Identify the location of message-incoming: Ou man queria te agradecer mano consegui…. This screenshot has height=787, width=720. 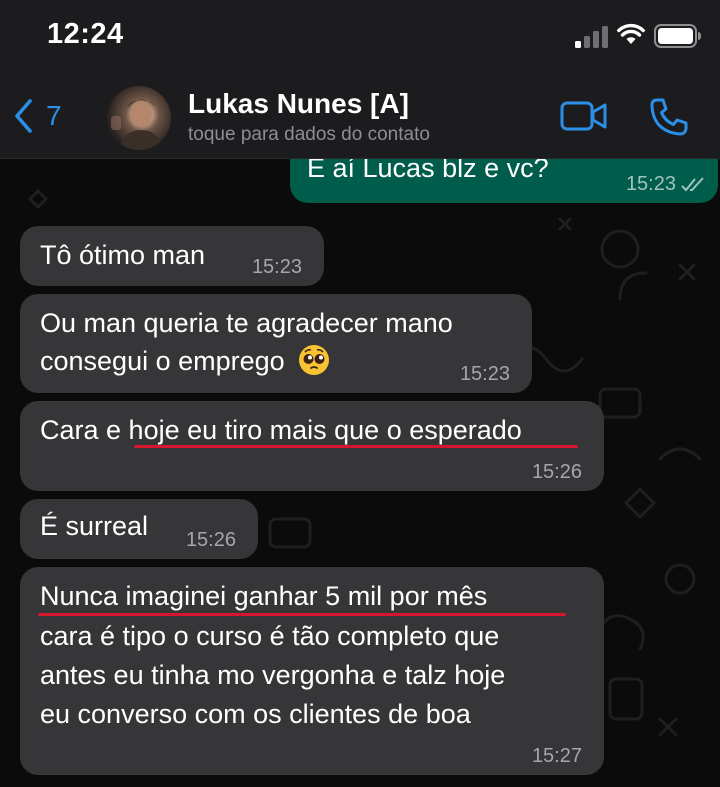
(276, 343).